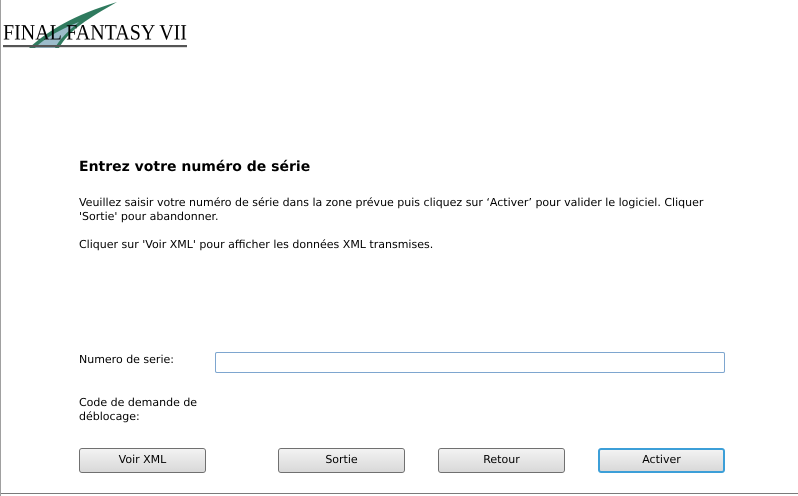 This screenshot has height=496, width=798. I want to click on dialog-button: Retour, so click(501, 460).